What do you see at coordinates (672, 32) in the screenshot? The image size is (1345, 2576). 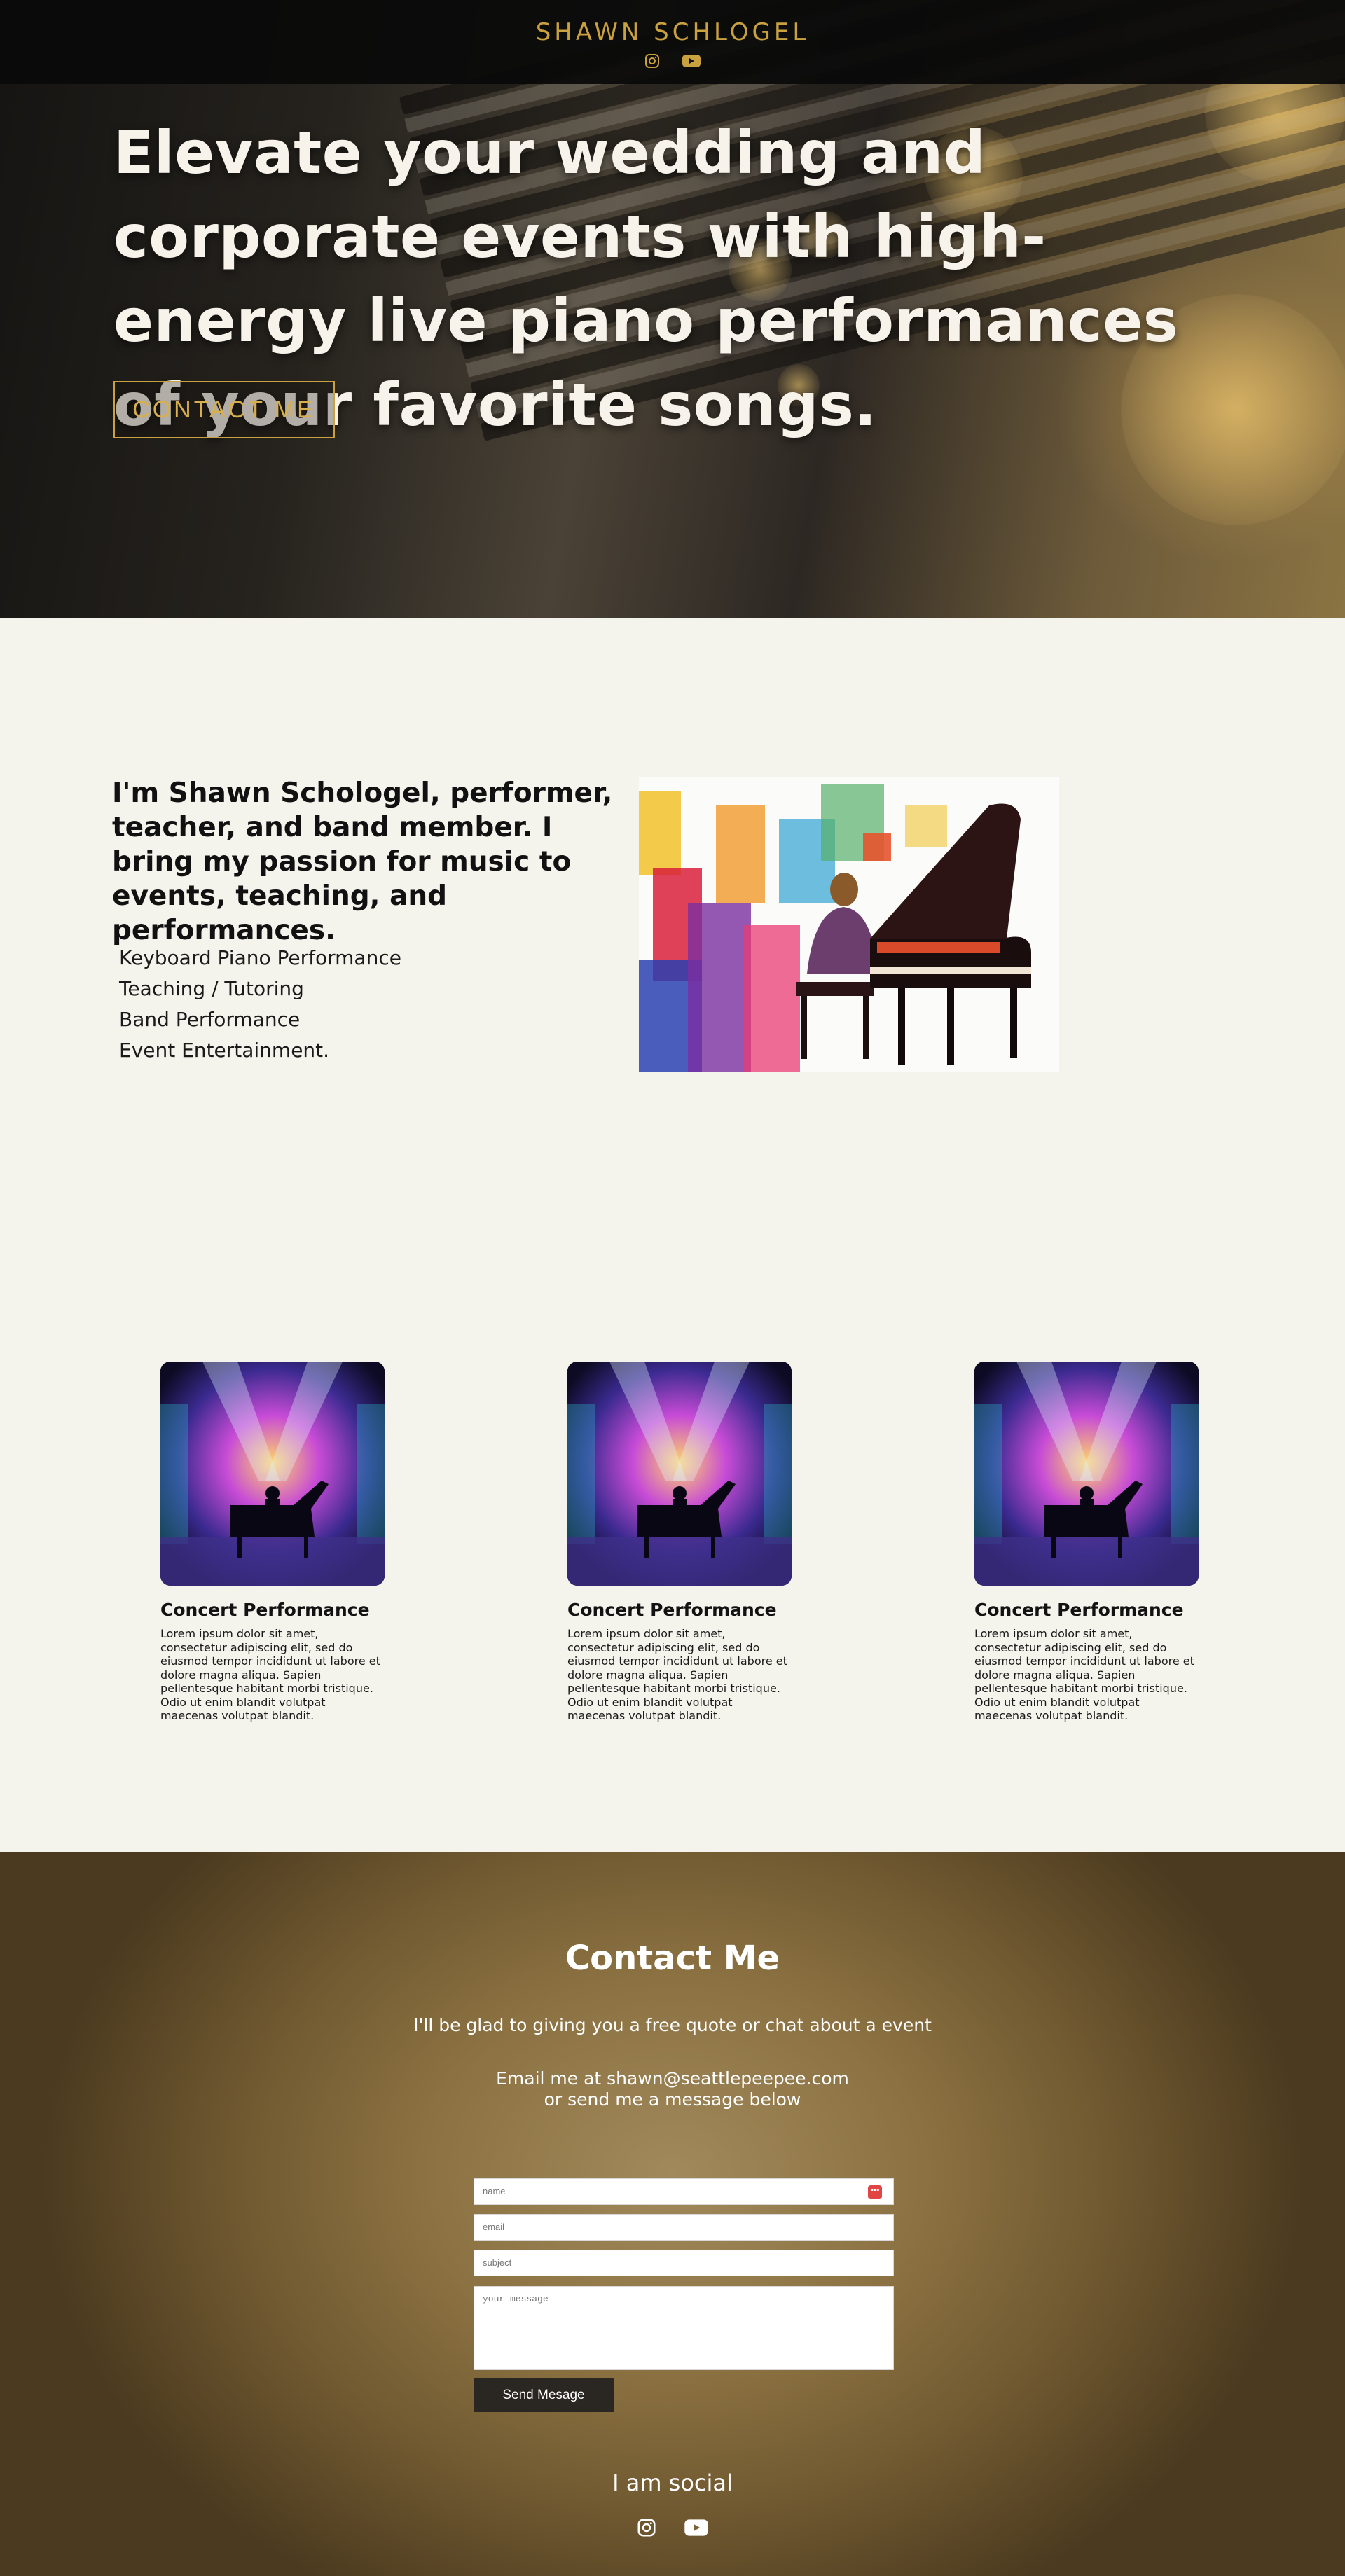 I see `site-brand: SHAWN SCHLOGEL` at bounding box center [672, 32].